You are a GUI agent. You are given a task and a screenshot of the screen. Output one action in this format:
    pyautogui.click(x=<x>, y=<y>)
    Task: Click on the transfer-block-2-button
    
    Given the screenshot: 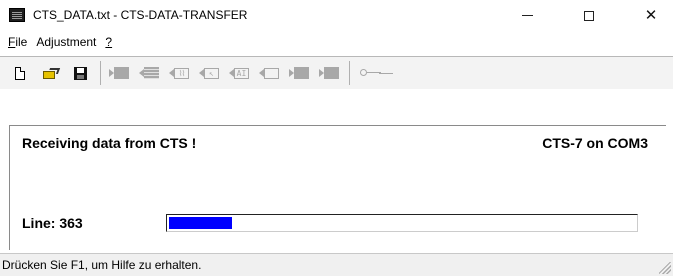 What is the action you would take?
    pyautogui.click(x=329, y=73)
    